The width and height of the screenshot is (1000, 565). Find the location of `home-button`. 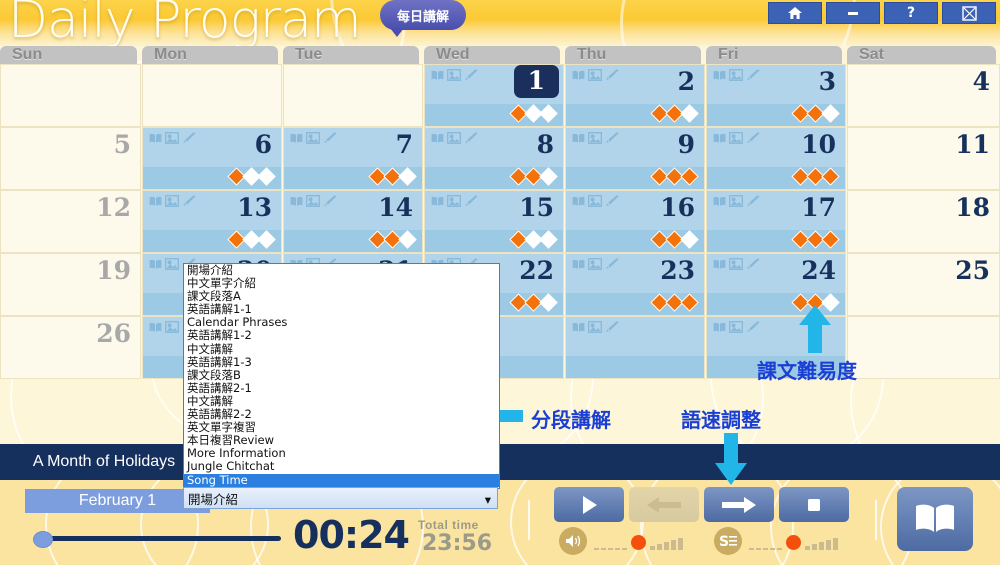

home-button is located at coordinates (795, 13).